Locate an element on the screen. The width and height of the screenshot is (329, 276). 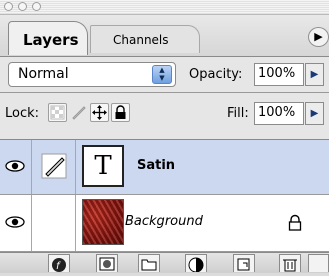
text-layer-icon: T is located at coordinates (103, 166).